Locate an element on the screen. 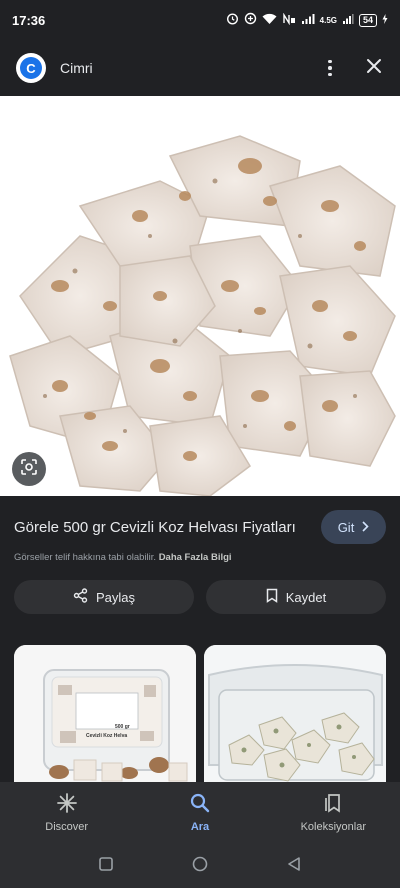 The height and width of the screenshot is (888, 400). chevron-right-icon is located at coordinates (365, 527).